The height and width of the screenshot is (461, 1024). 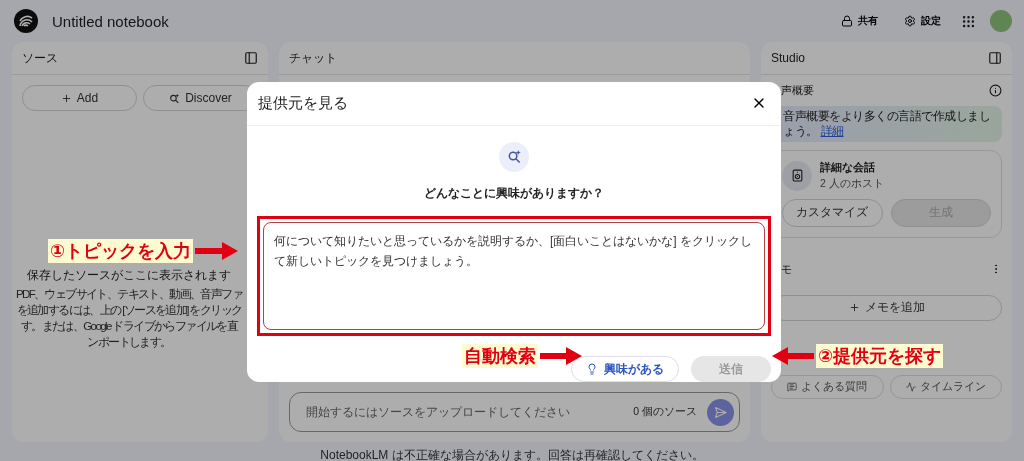 I want to click on note-tool-button: タイムライン, so click(x=945, y=386).